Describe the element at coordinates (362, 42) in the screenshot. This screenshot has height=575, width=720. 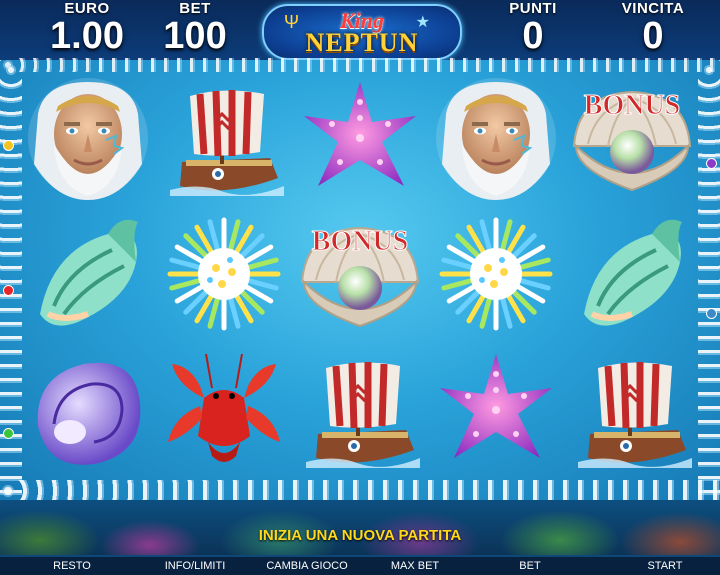
I see `logo-neptun-text: NEPTUN` at that location.